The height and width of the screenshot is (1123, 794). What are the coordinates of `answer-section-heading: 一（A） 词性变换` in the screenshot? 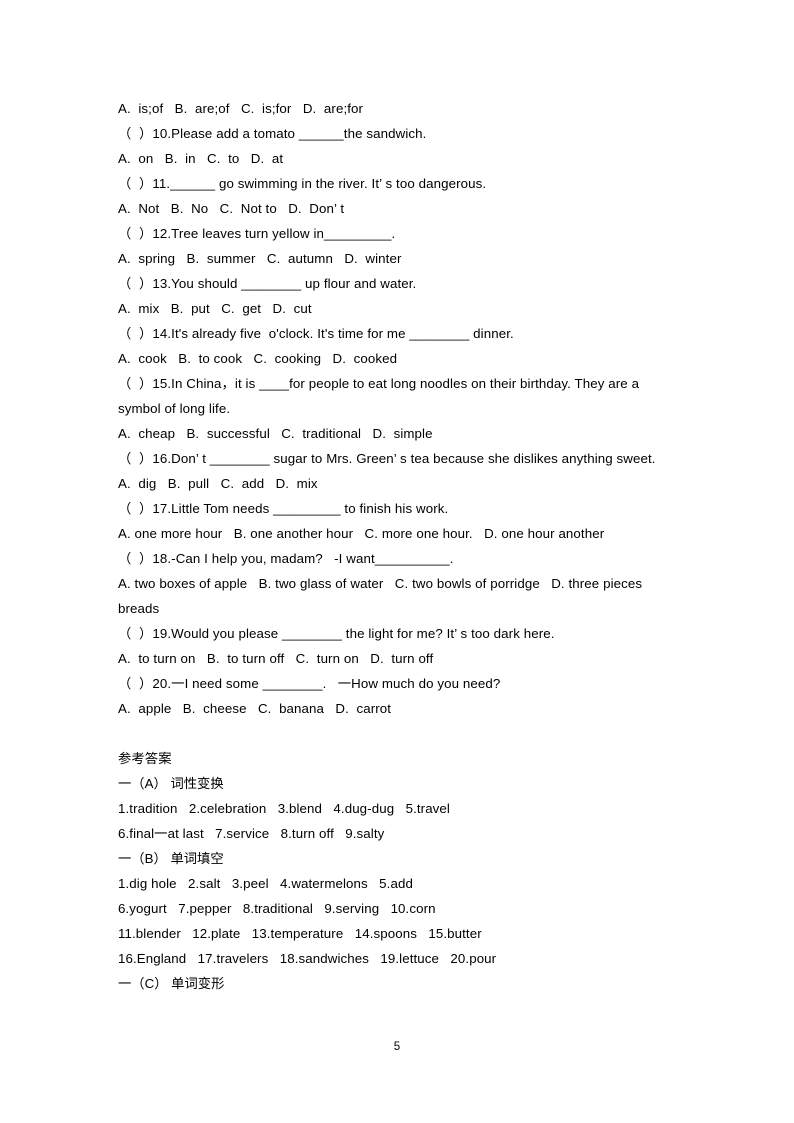 It's located at (171, 783).